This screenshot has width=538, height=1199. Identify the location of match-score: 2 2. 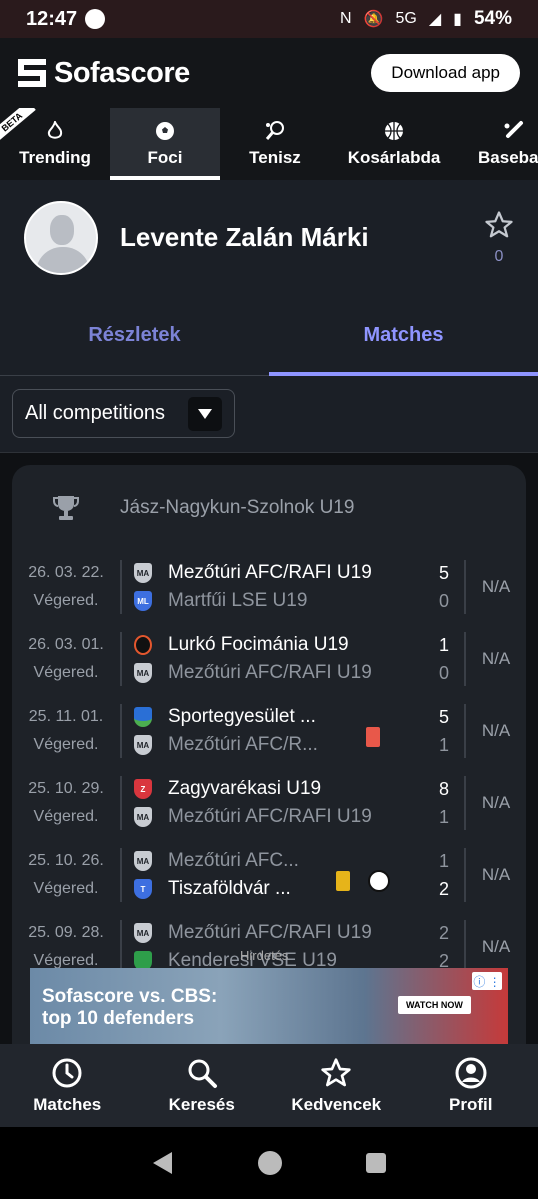
(444, 947).